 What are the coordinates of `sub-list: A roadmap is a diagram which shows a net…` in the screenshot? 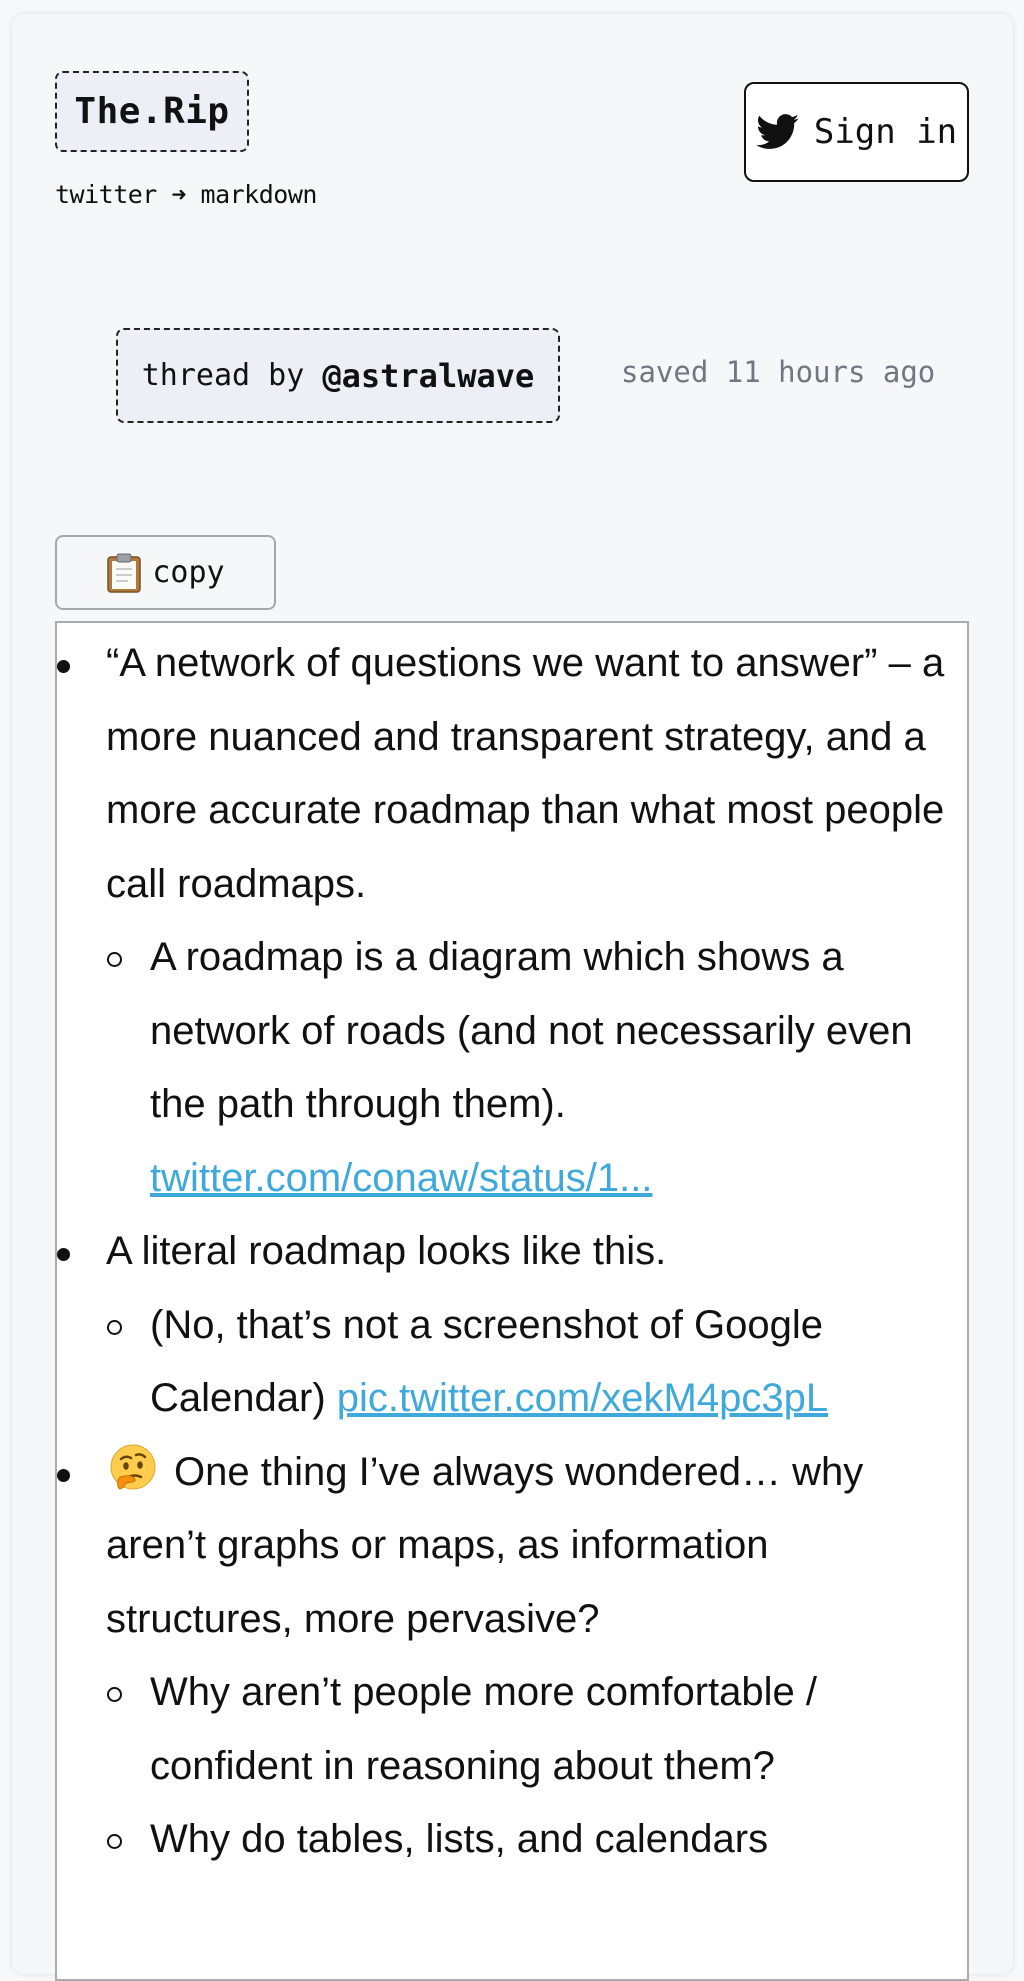 It's located at (526, 1068).